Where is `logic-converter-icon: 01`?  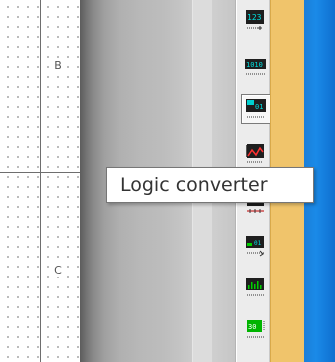
logic-converter-icon: 01 is located at coordinates (256, 109).